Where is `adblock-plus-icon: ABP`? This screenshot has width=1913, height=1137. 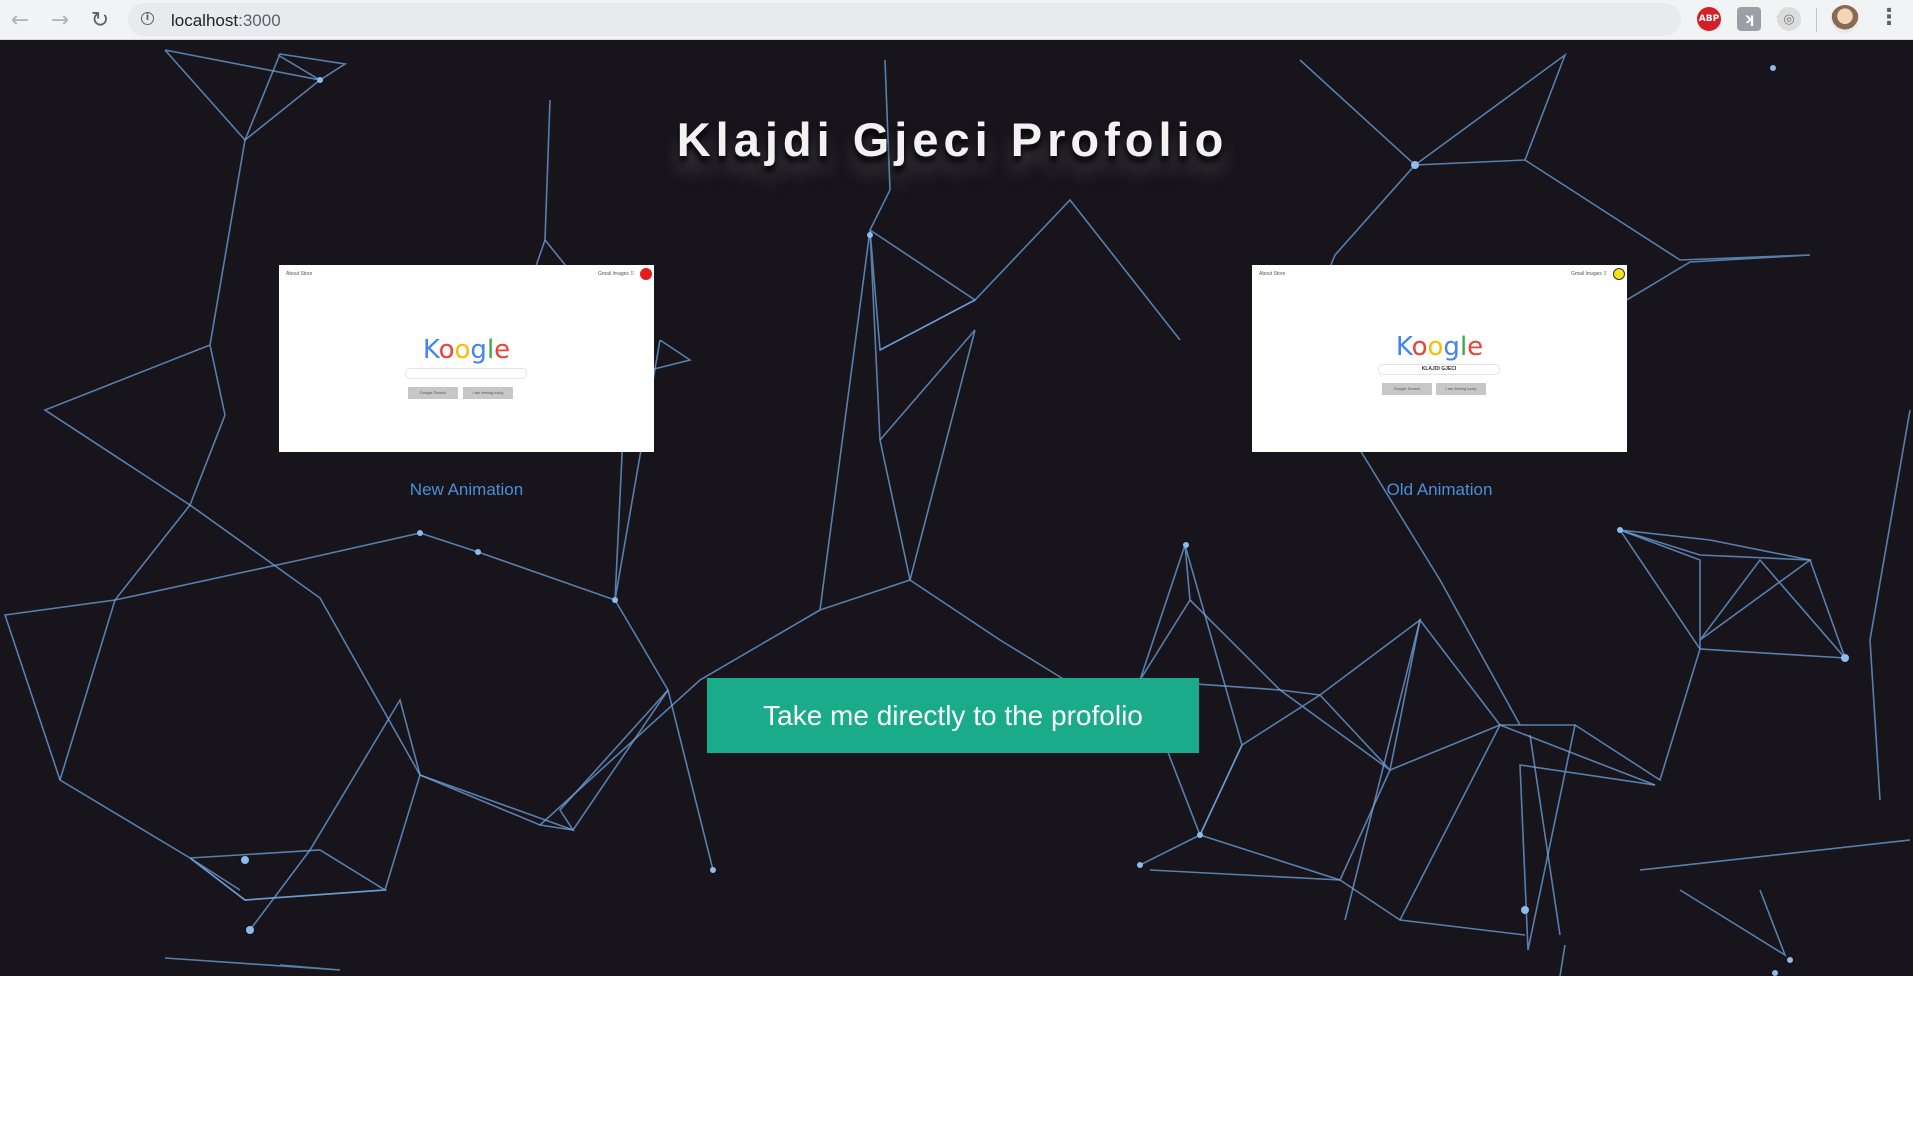 adblock-plus-icon: ABP is located at coordinates (1709, 19).